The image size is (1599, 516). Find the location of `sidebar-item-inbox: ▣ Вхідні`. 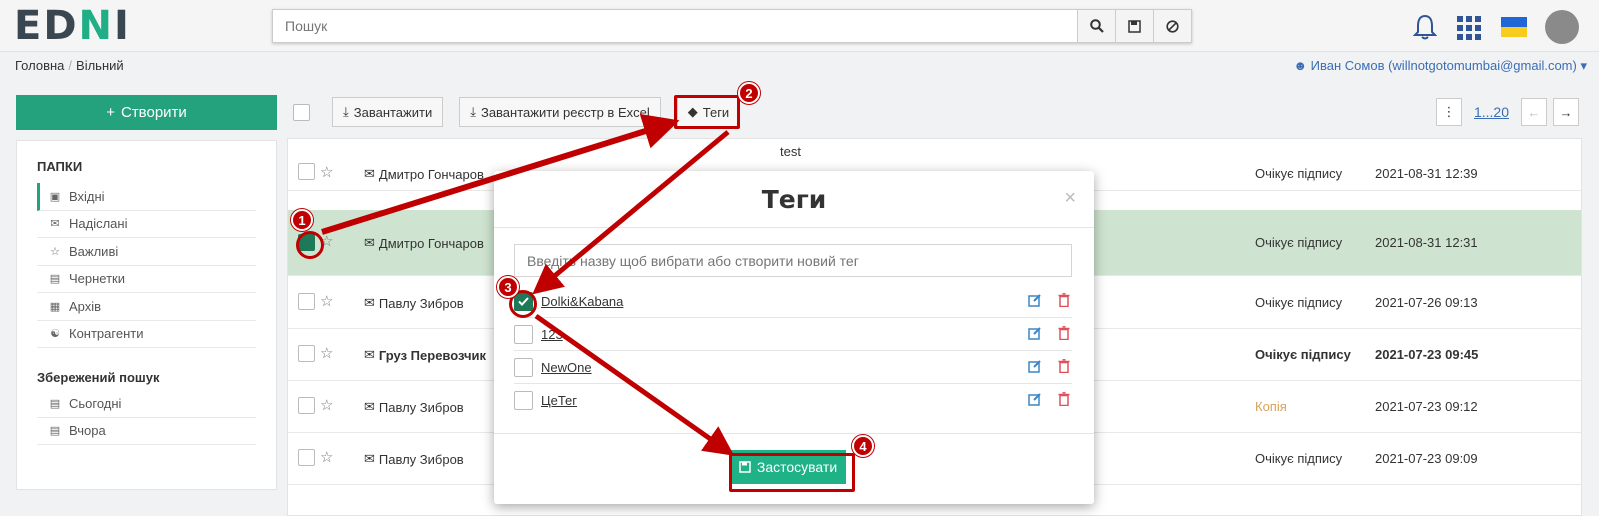

sidebar-item-inbox: ▣ Вхідні is located at coordinates (146, 197).